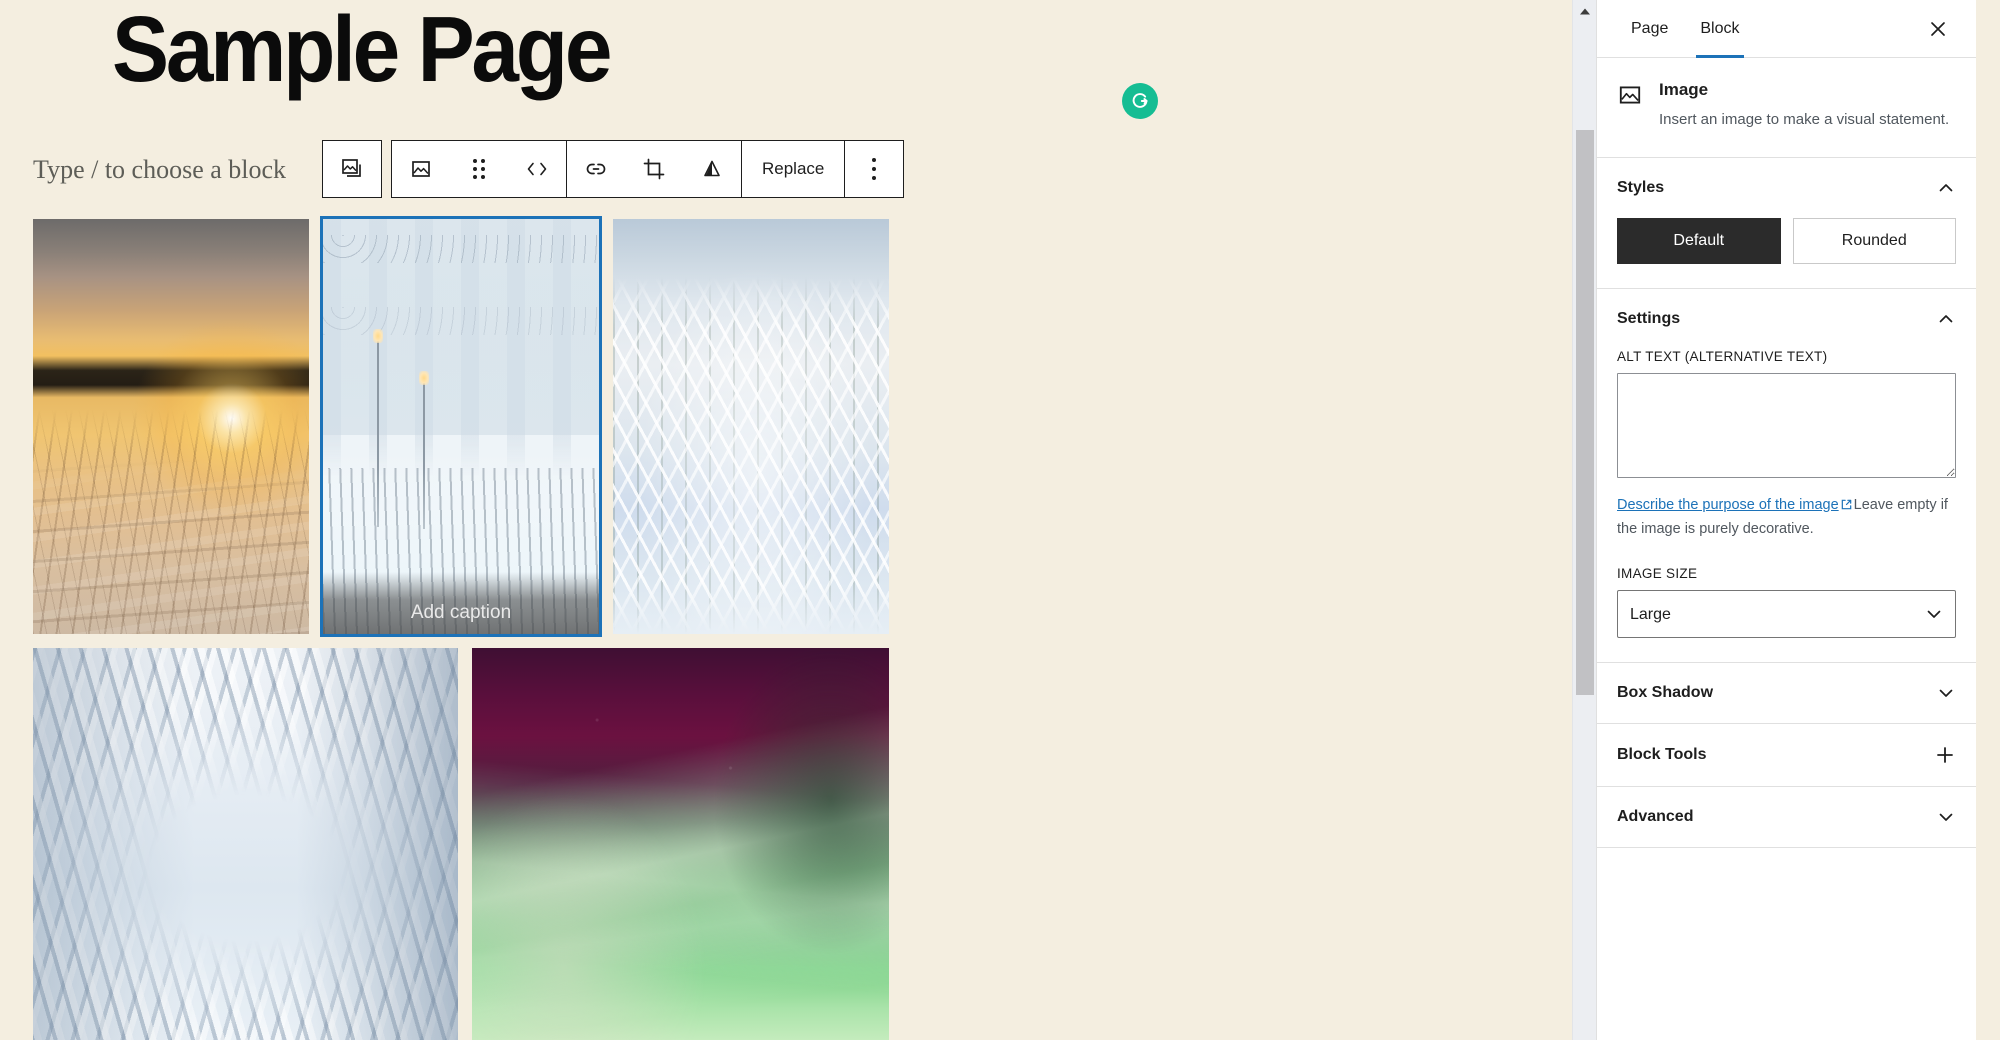 This screenshot has width=2000, height=1040. I want to click on image-size-label: IMAGE SIZE, so click(1657, 574).